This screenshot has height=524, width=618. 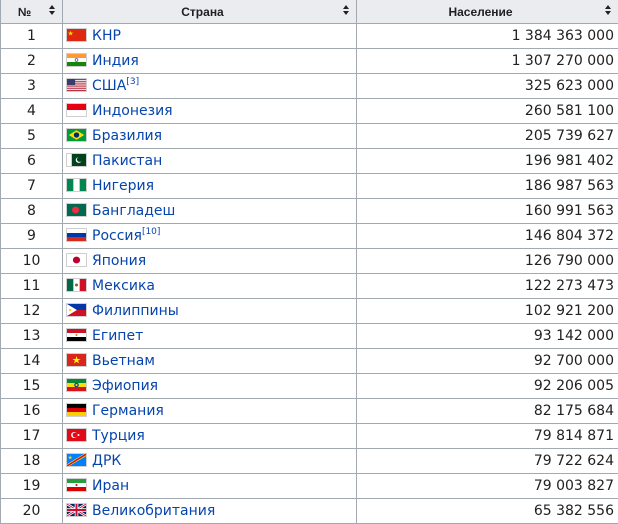 I want to click on country-link: Эфиопия, so click(x=125, y=386).